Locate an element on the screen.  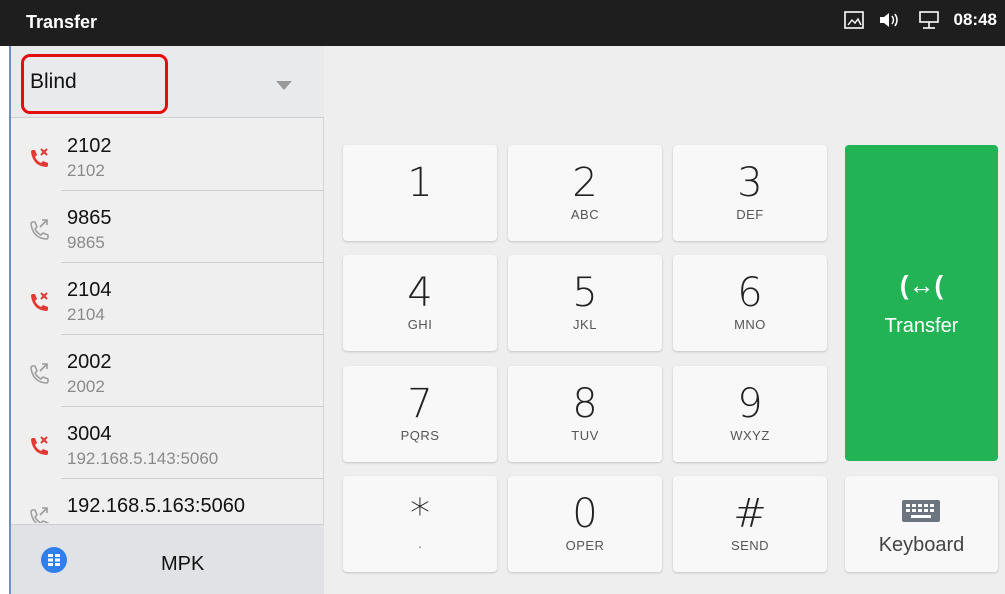
key-digit: 3 is located at coordinates (750, 183).